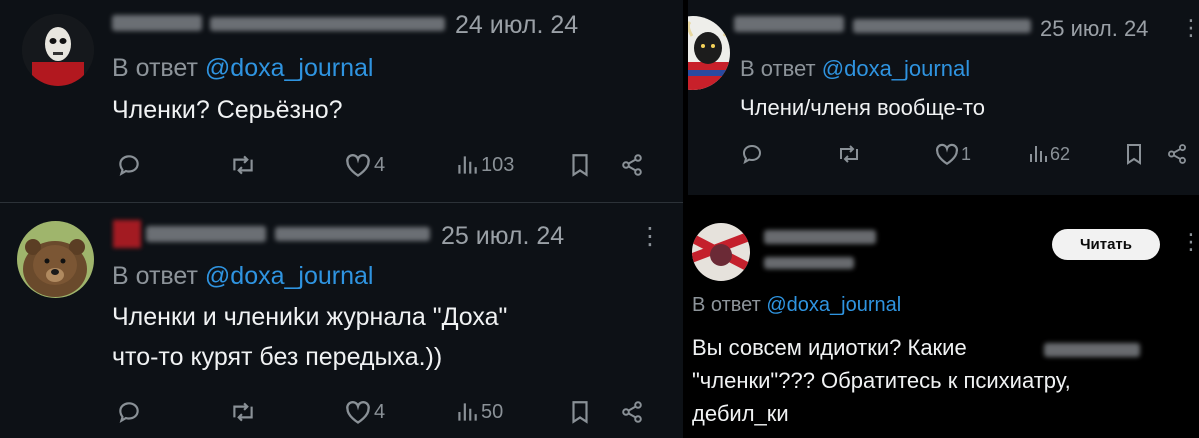 The image size is (1199, 438). Describe the element at coordinates (227, 110) in the screenshot. I see `tweet-text-line: Членки? Серьёзно?` at that location.